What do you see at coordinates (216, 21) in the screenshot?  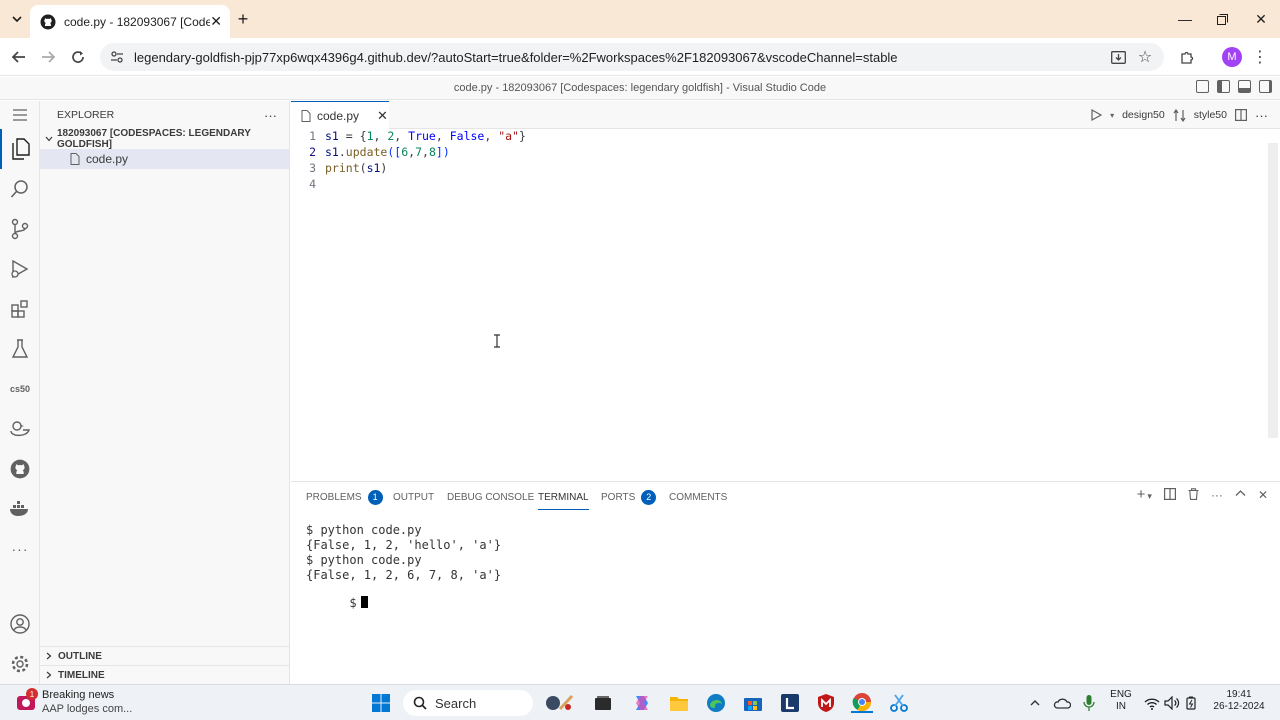 I see `close-icon: ✕` at bounding box center [216, 21].